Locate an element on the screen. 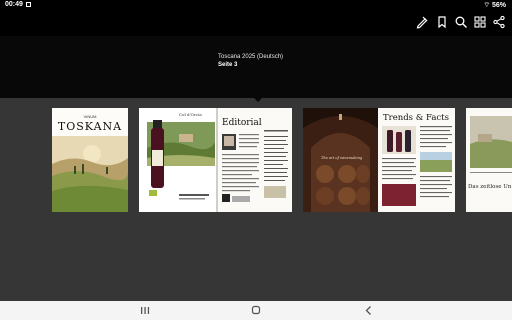 The image size is (512, 320). page-thumbnail-cover: VINUM TOSKANA is located at coordinates (90, 160).